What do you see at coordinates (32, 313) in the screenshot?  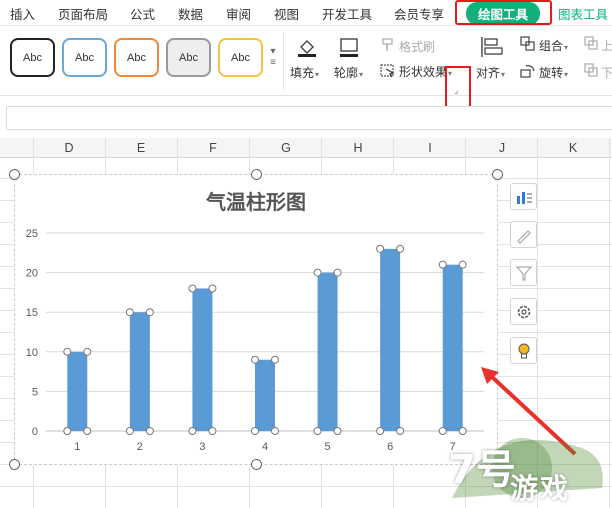 I see `y-tick-label: 15` at bounding box center [32, 313].